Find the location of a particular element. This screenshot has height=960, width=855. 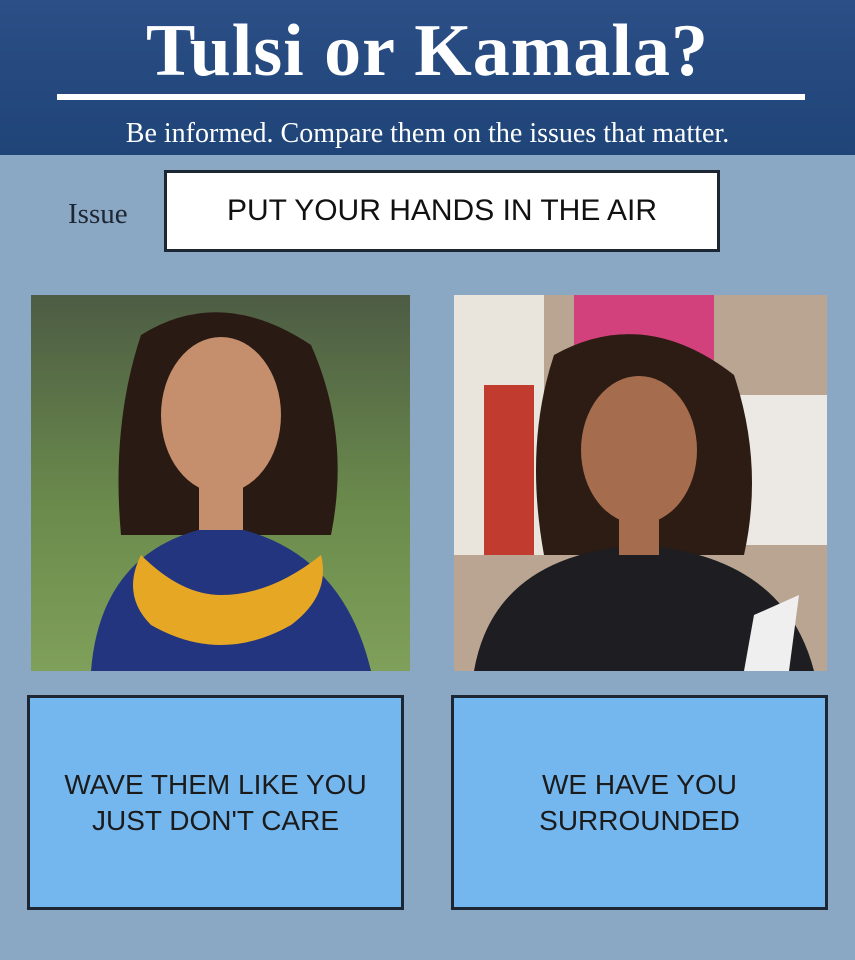

answer-box-right: WE HAVE YOU SURROUNDED is located at coordinates (639, 802).